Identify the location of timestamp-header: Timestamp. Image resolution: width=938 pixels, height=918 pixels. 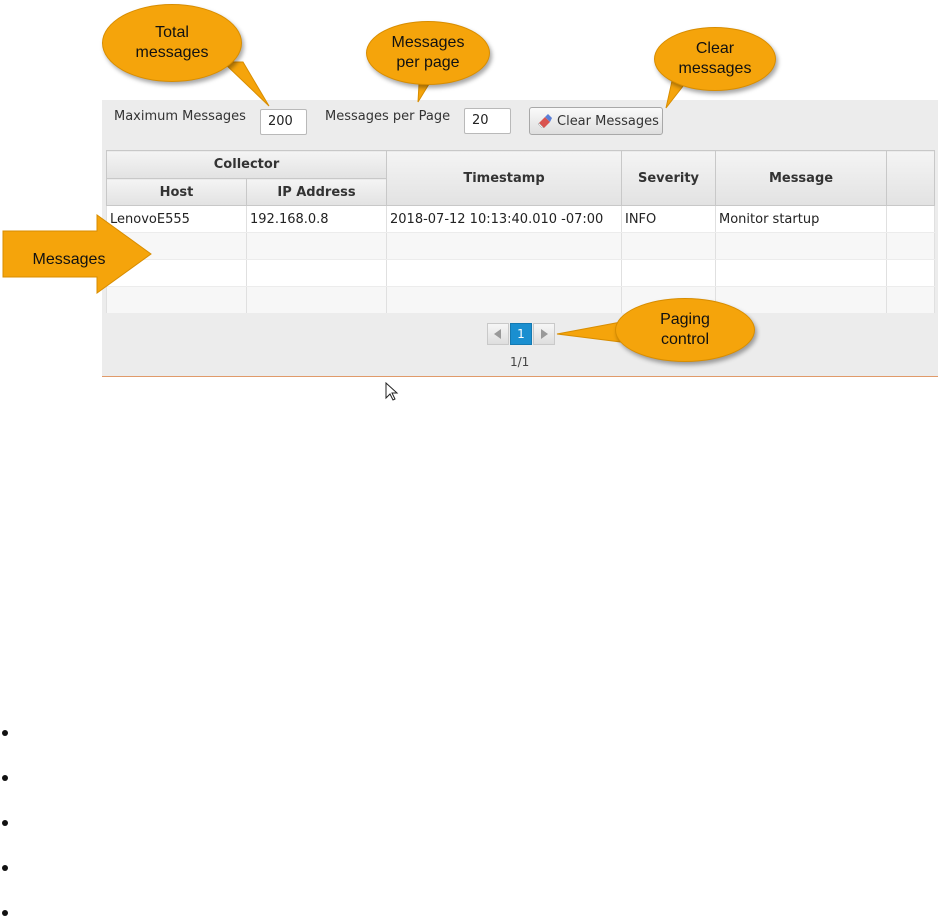
(504, 178).